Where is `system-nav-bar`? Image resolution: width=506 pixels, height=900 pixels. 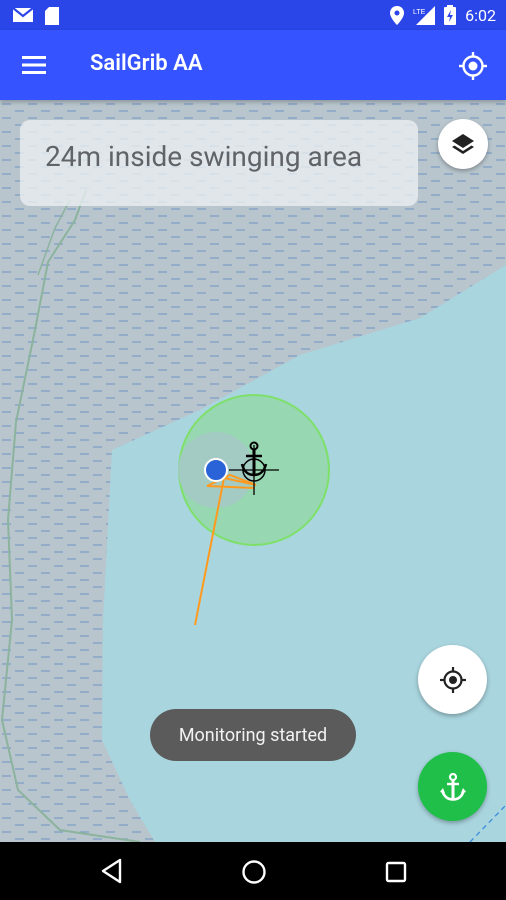 system-nav-bar is located at coordinates (253, 871).